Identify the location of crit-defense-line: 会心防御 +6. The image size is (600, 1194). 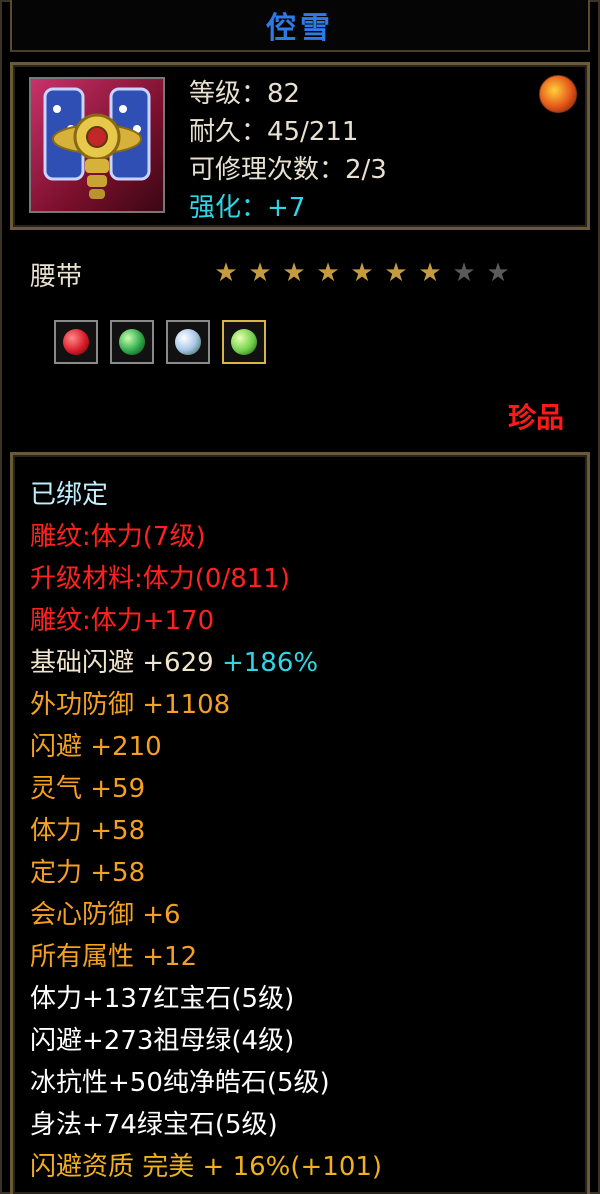
(105, 915).